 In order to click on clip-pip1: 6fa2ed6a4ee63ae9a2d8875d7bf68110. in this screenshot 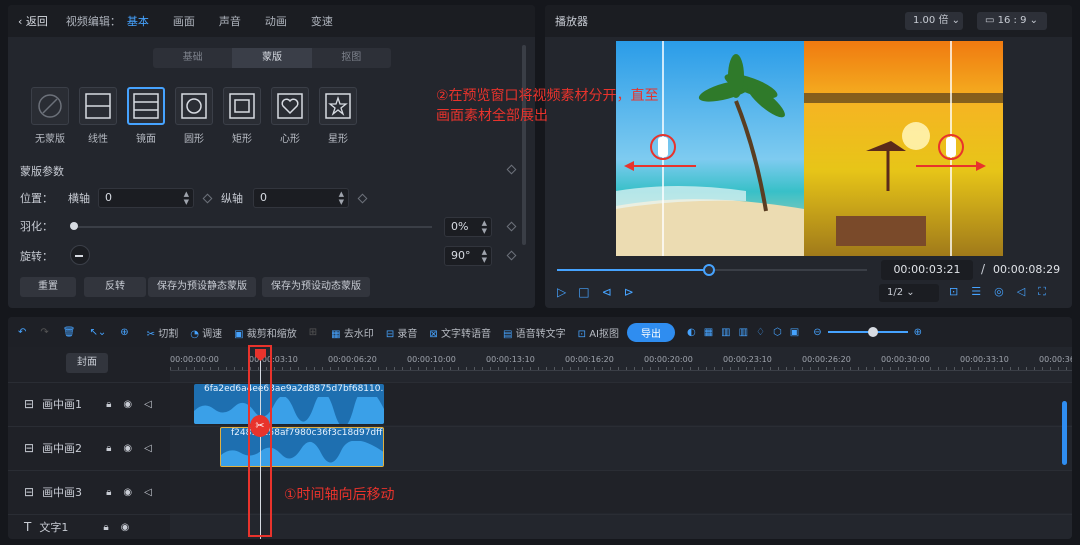, I will do `click(289, 404)`.